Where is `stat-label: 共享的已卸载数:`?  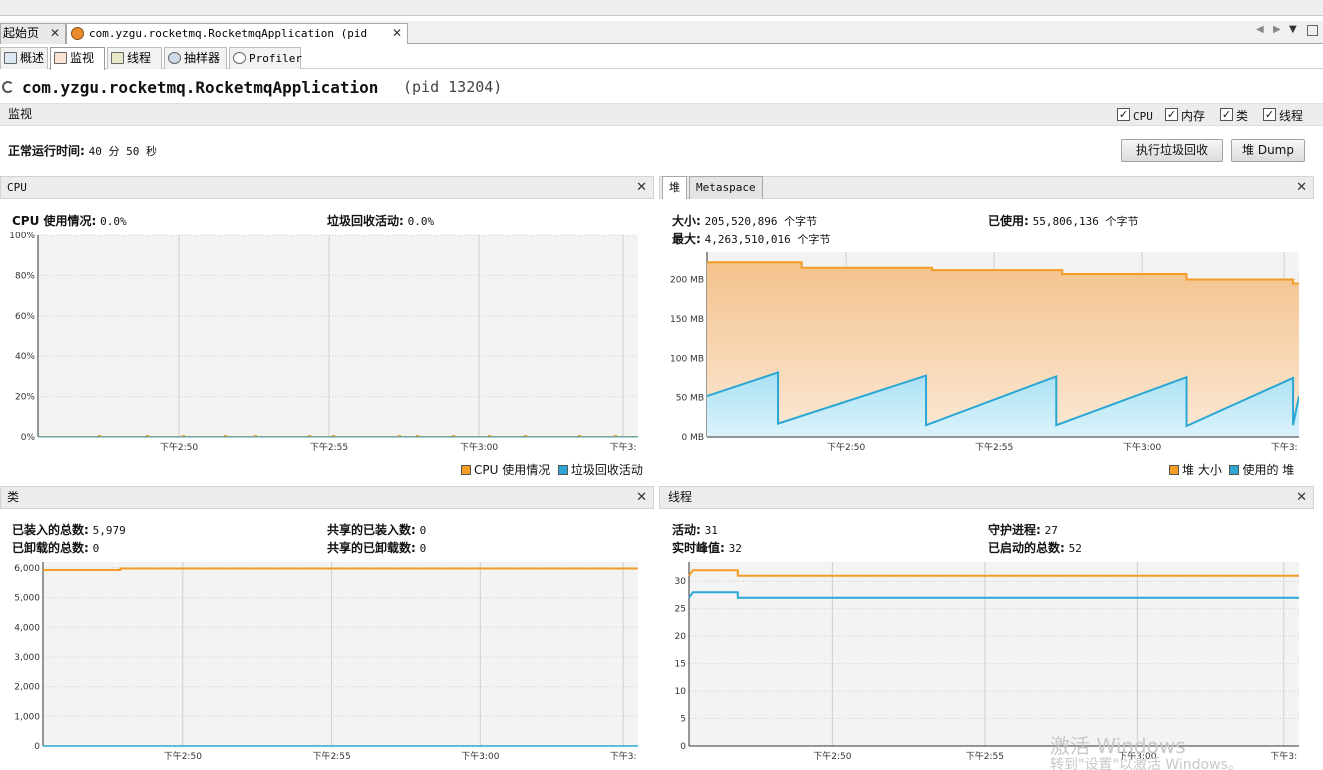 stat-label: 共享的已卸载数: is located at coordinates (371, 548).